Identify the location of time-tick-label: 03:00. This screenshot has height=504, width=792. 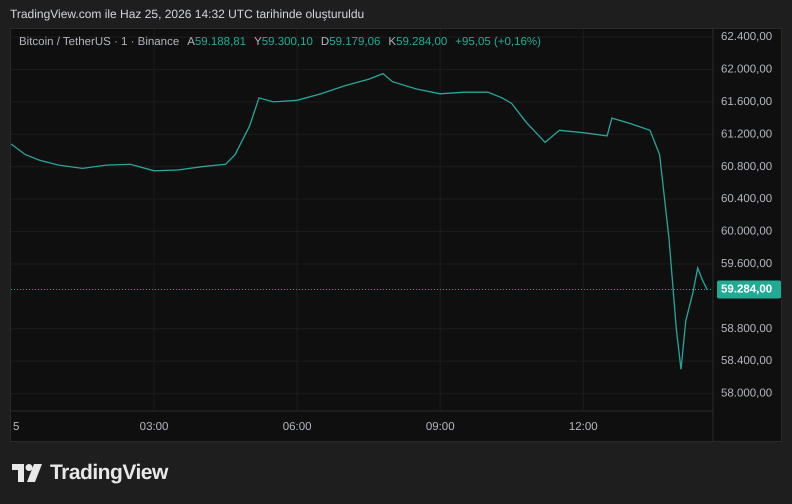
(154, 427).